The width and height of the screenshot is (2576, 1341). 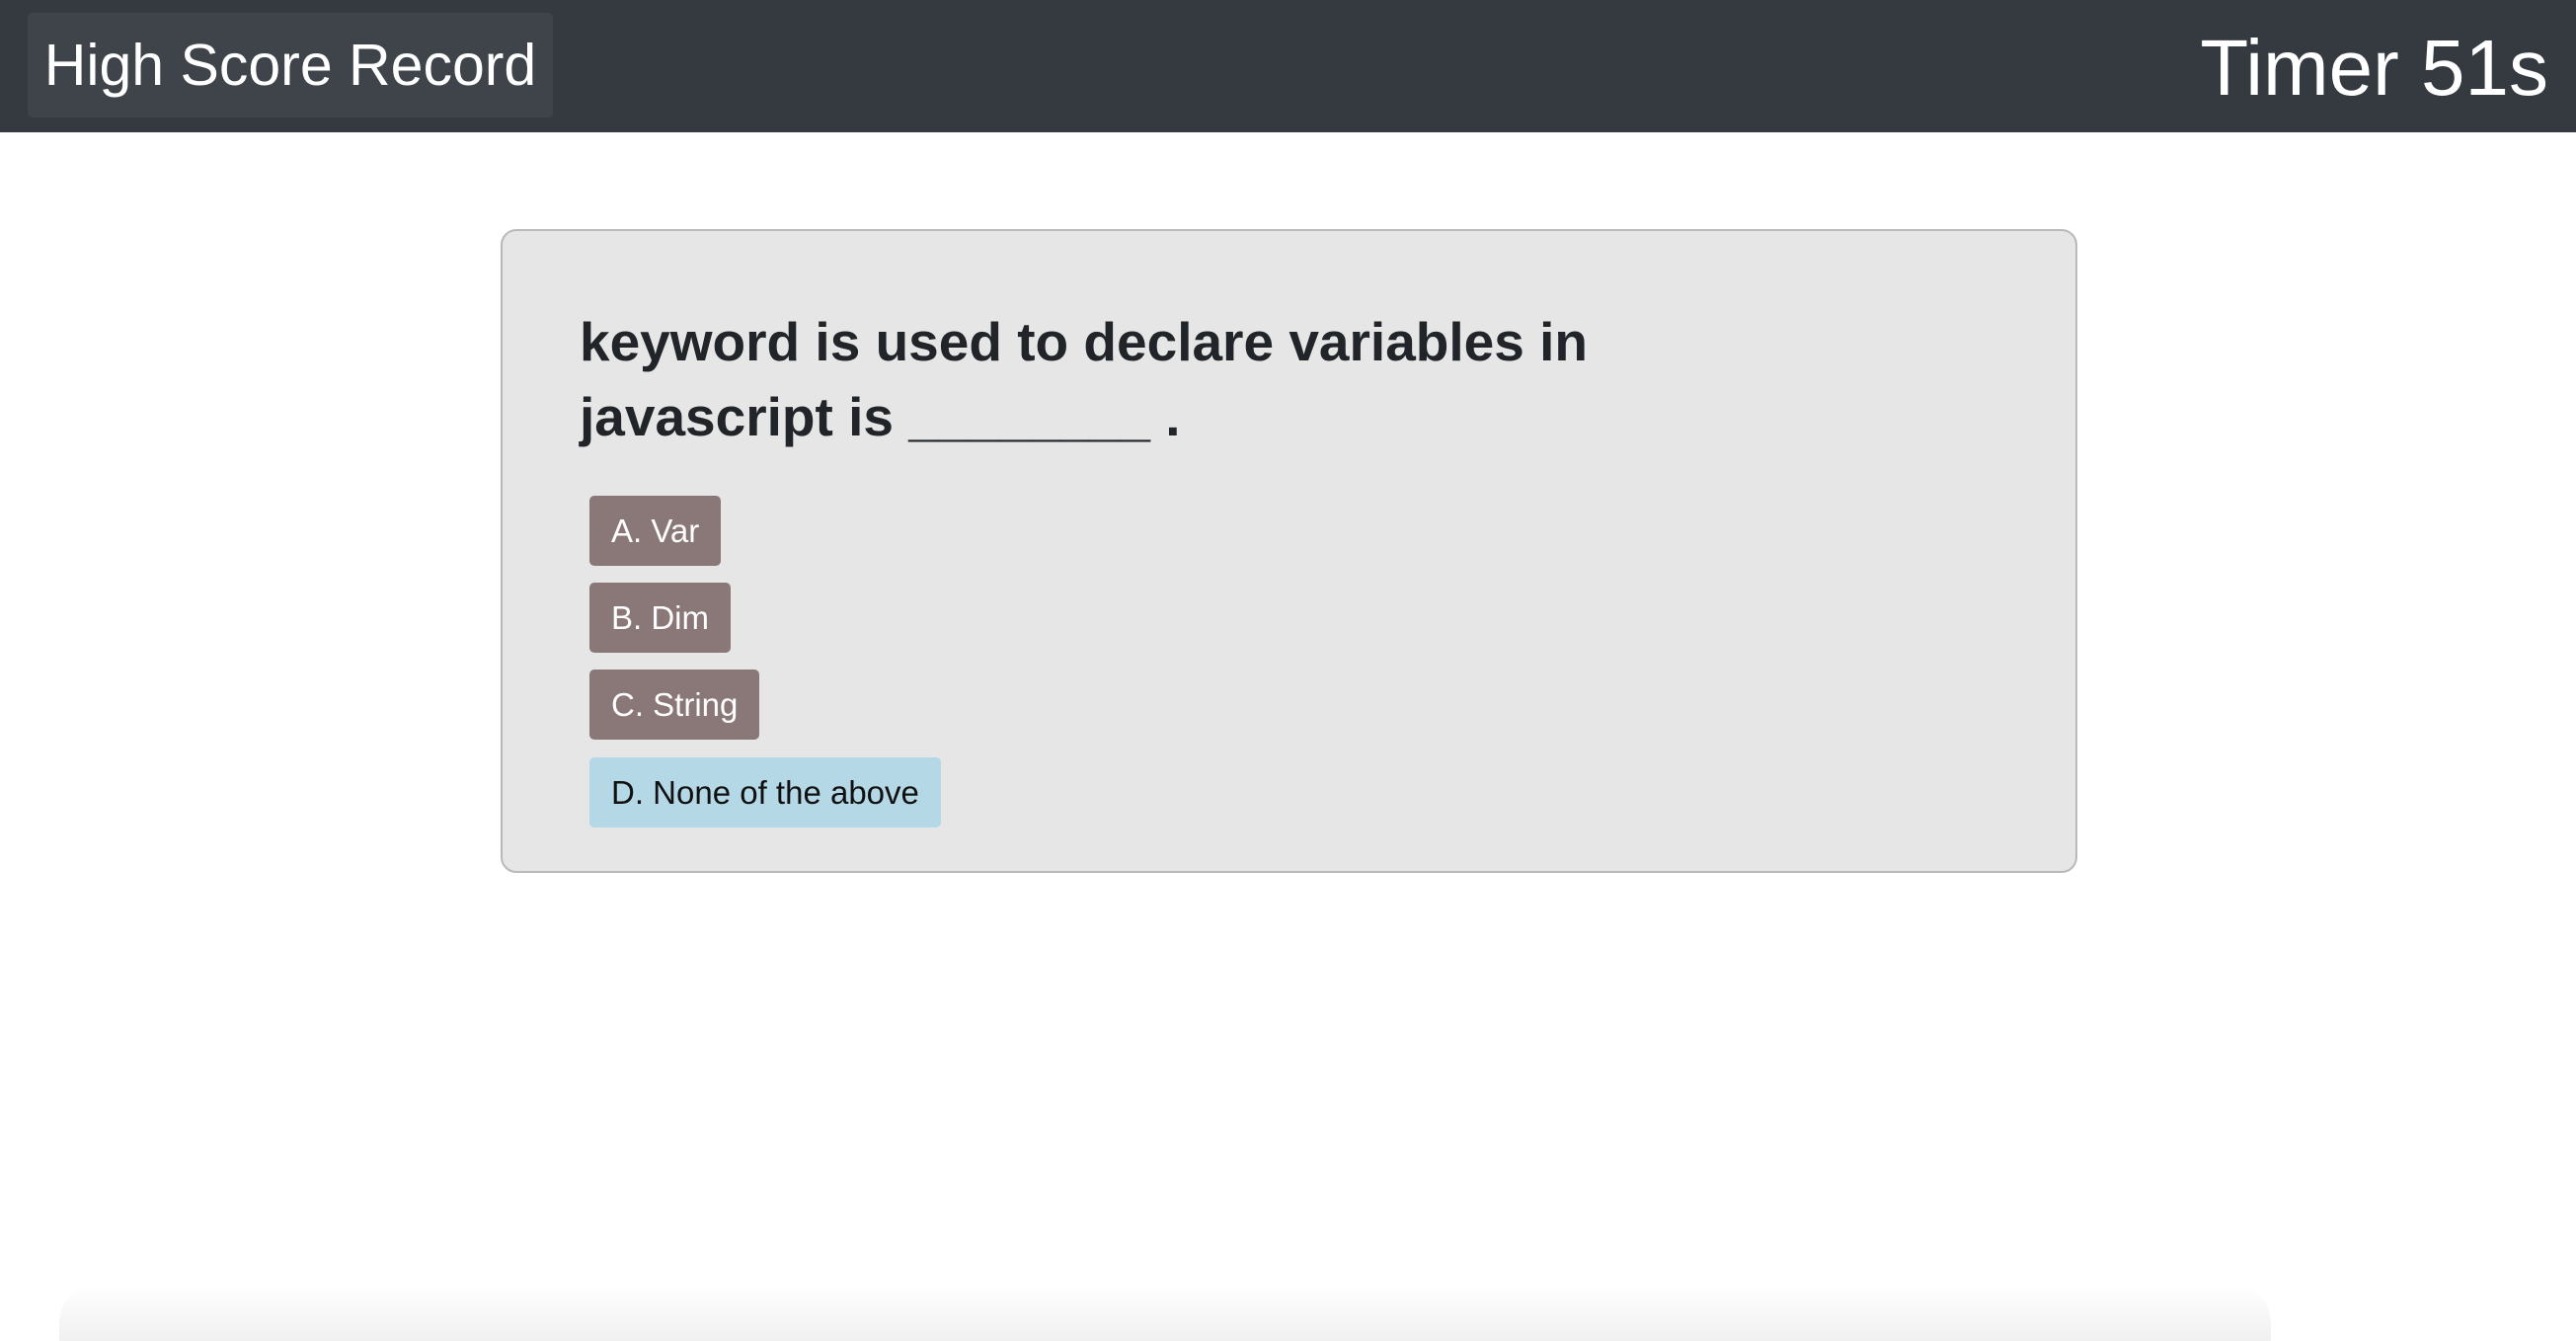 What do you see at coordinates (765, 792) in the screenshot?
I see `answer-button-d: D. None of the above` at bounding box center [765, 792].